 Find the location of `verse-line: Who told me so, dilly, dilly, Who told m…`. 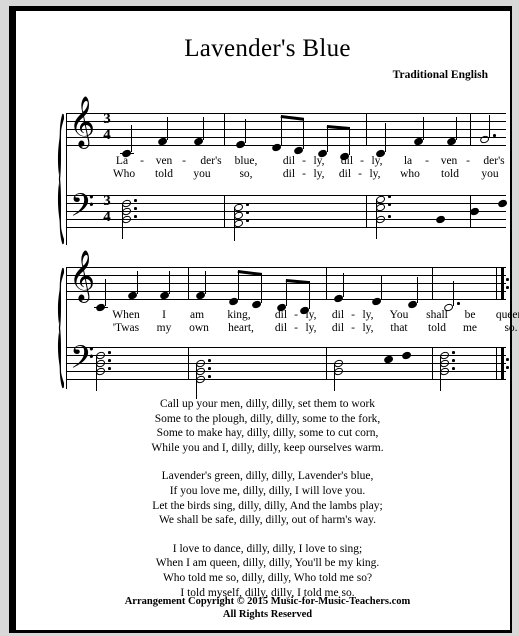

verse-line: Who told me so, dilly, dilly, Who told m… is located at coordinates (267, 577).